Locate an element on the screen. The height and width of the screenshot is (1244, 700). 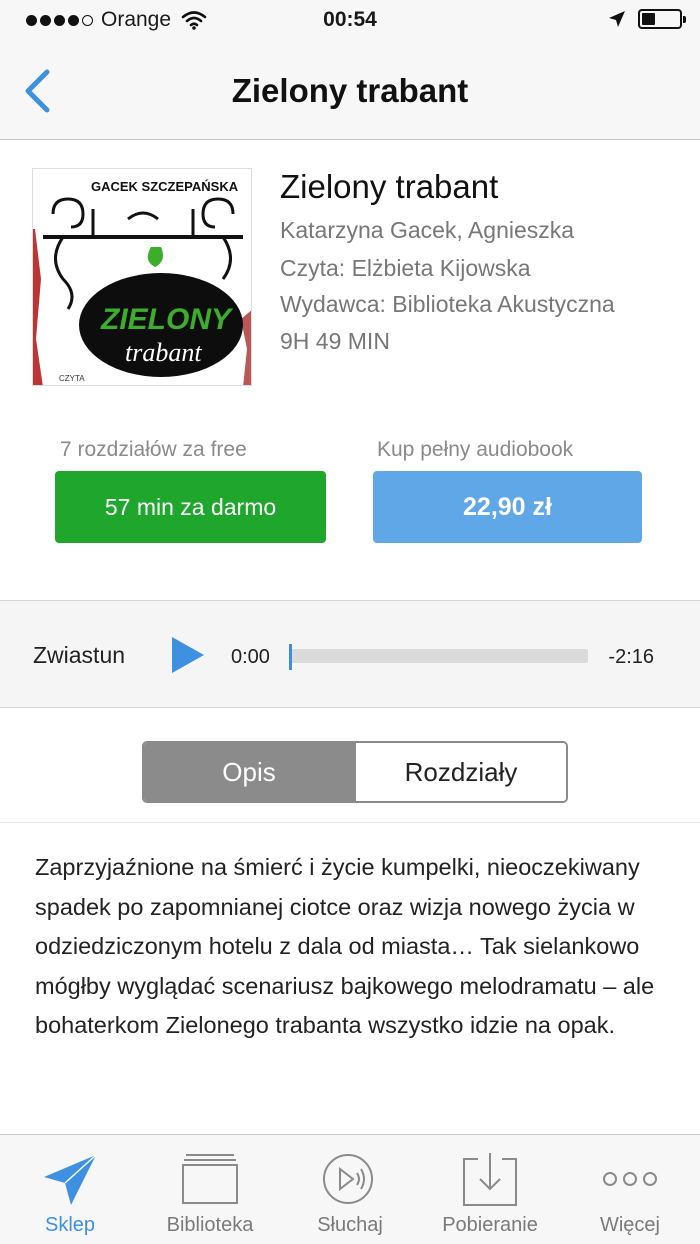
book-cover: GACEK SZCZEPAŃSKA ZIELONY trabant CZYTA is located at coordinates (142, 277).